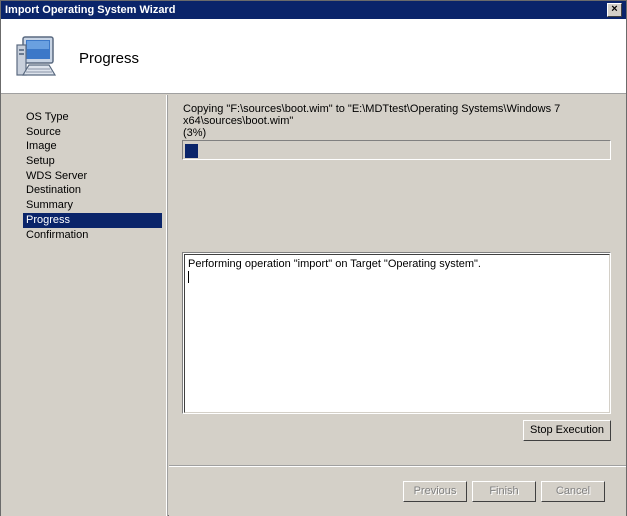 The image size is (627, 516). I want to click on step-setup: Setup, so click(40, 161).